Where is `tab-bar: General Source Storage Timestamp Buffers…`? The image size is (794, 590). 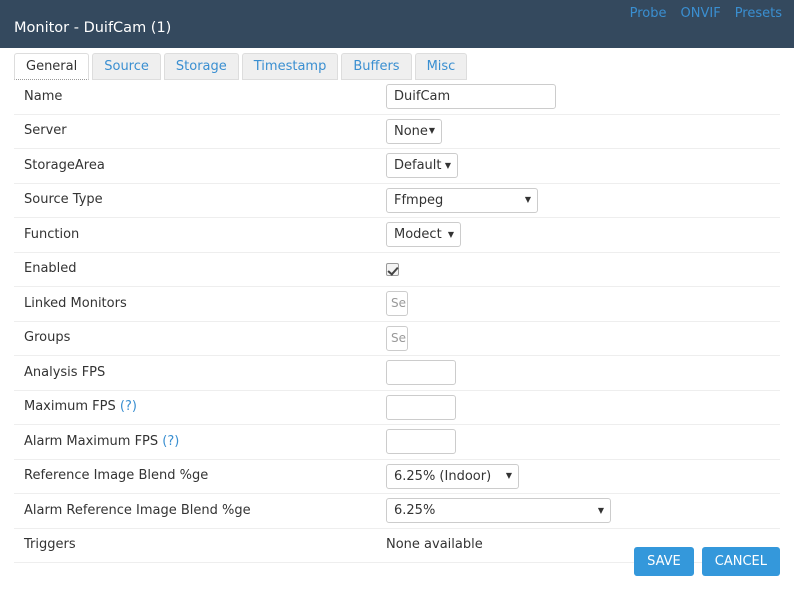
tab-bar: General Source Storage Timestamp Buffers… is located at coordinates (241, 66).